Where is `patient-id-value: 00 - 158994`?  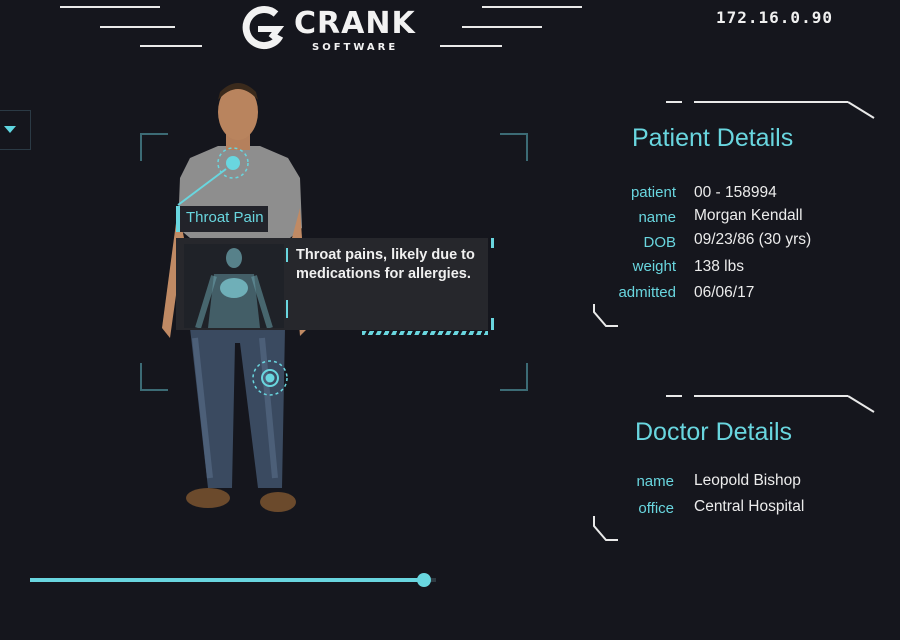 patient-id-value: 00 - 158994 is located at coordinates (735, 192).